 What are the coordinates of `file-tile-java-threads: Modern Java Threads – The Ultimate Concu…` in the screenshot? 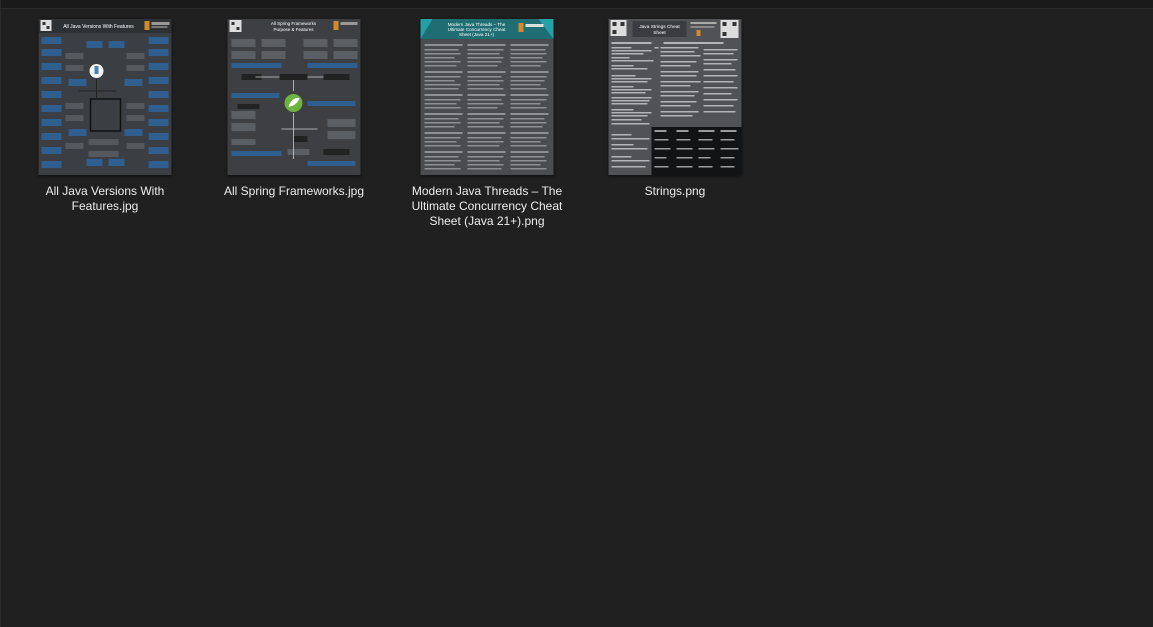 It's located at (487, 126).